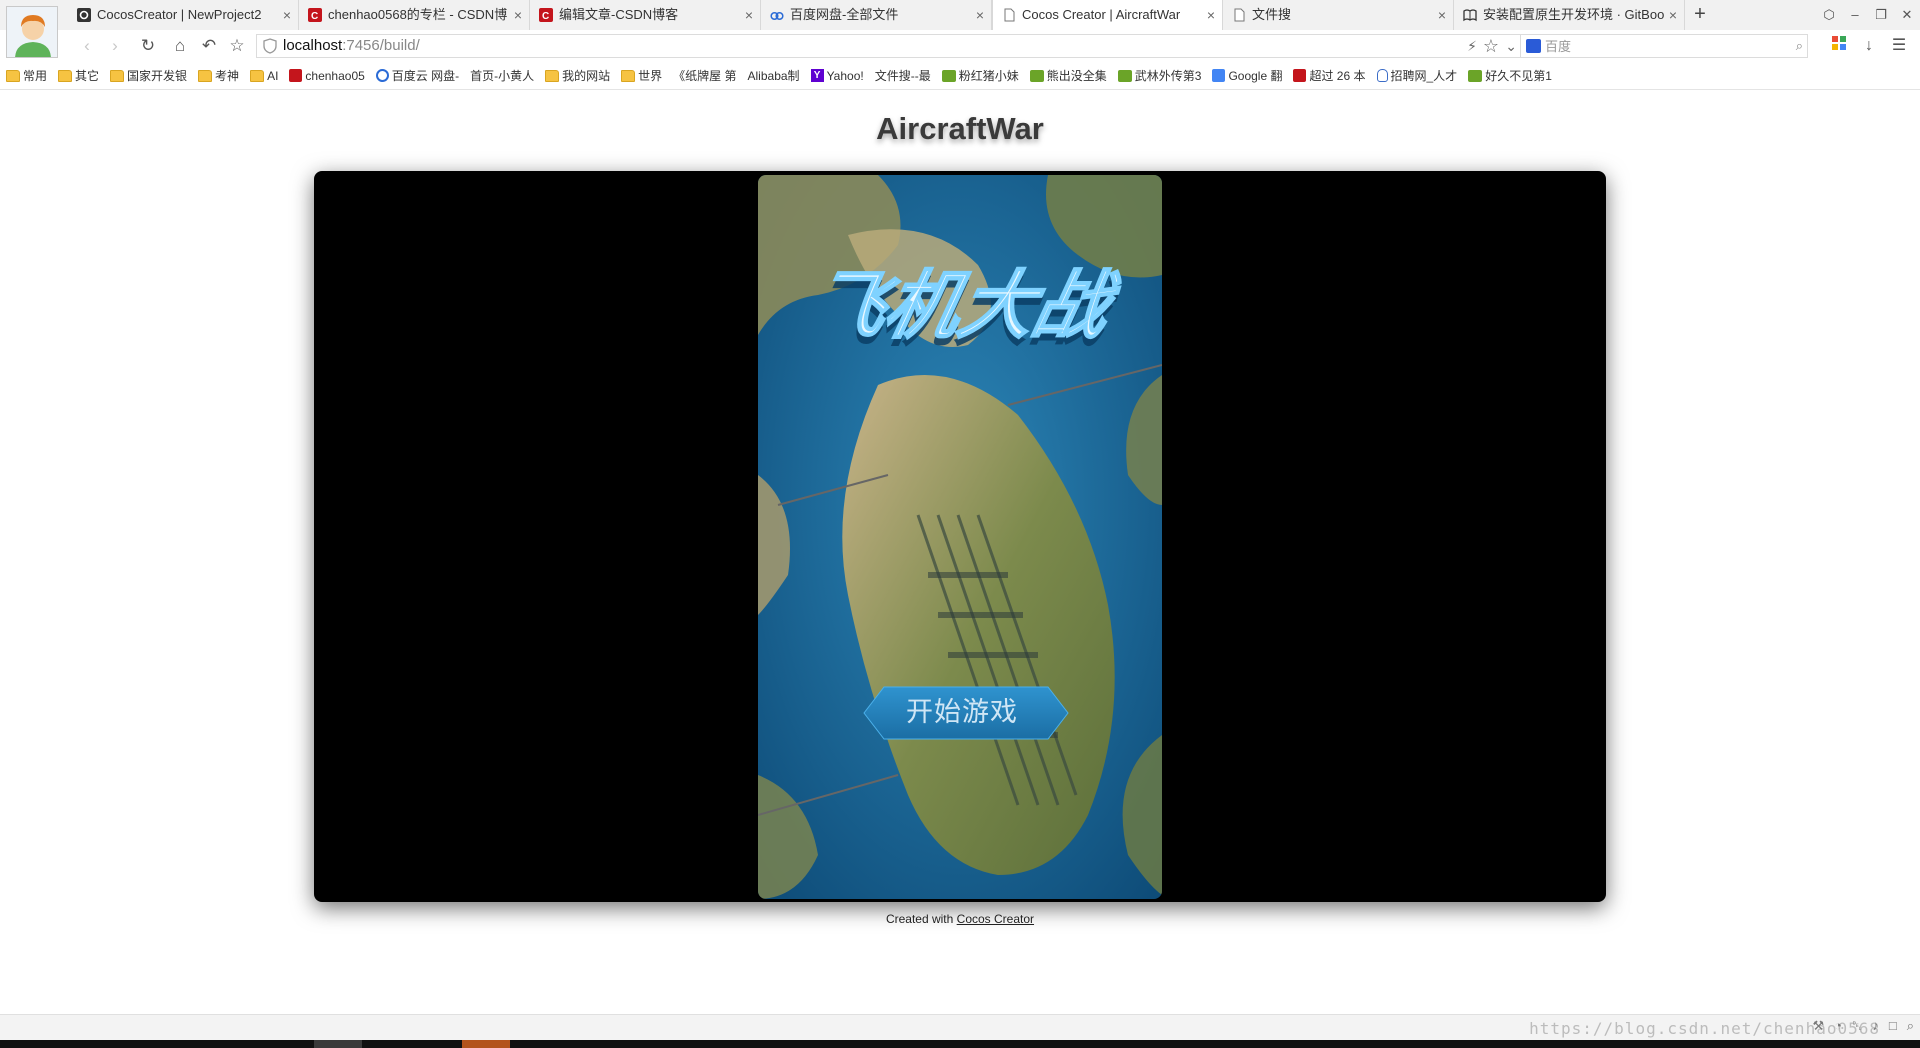  I want to click on bookmark-item: Google 翻, so click(1247, 75).